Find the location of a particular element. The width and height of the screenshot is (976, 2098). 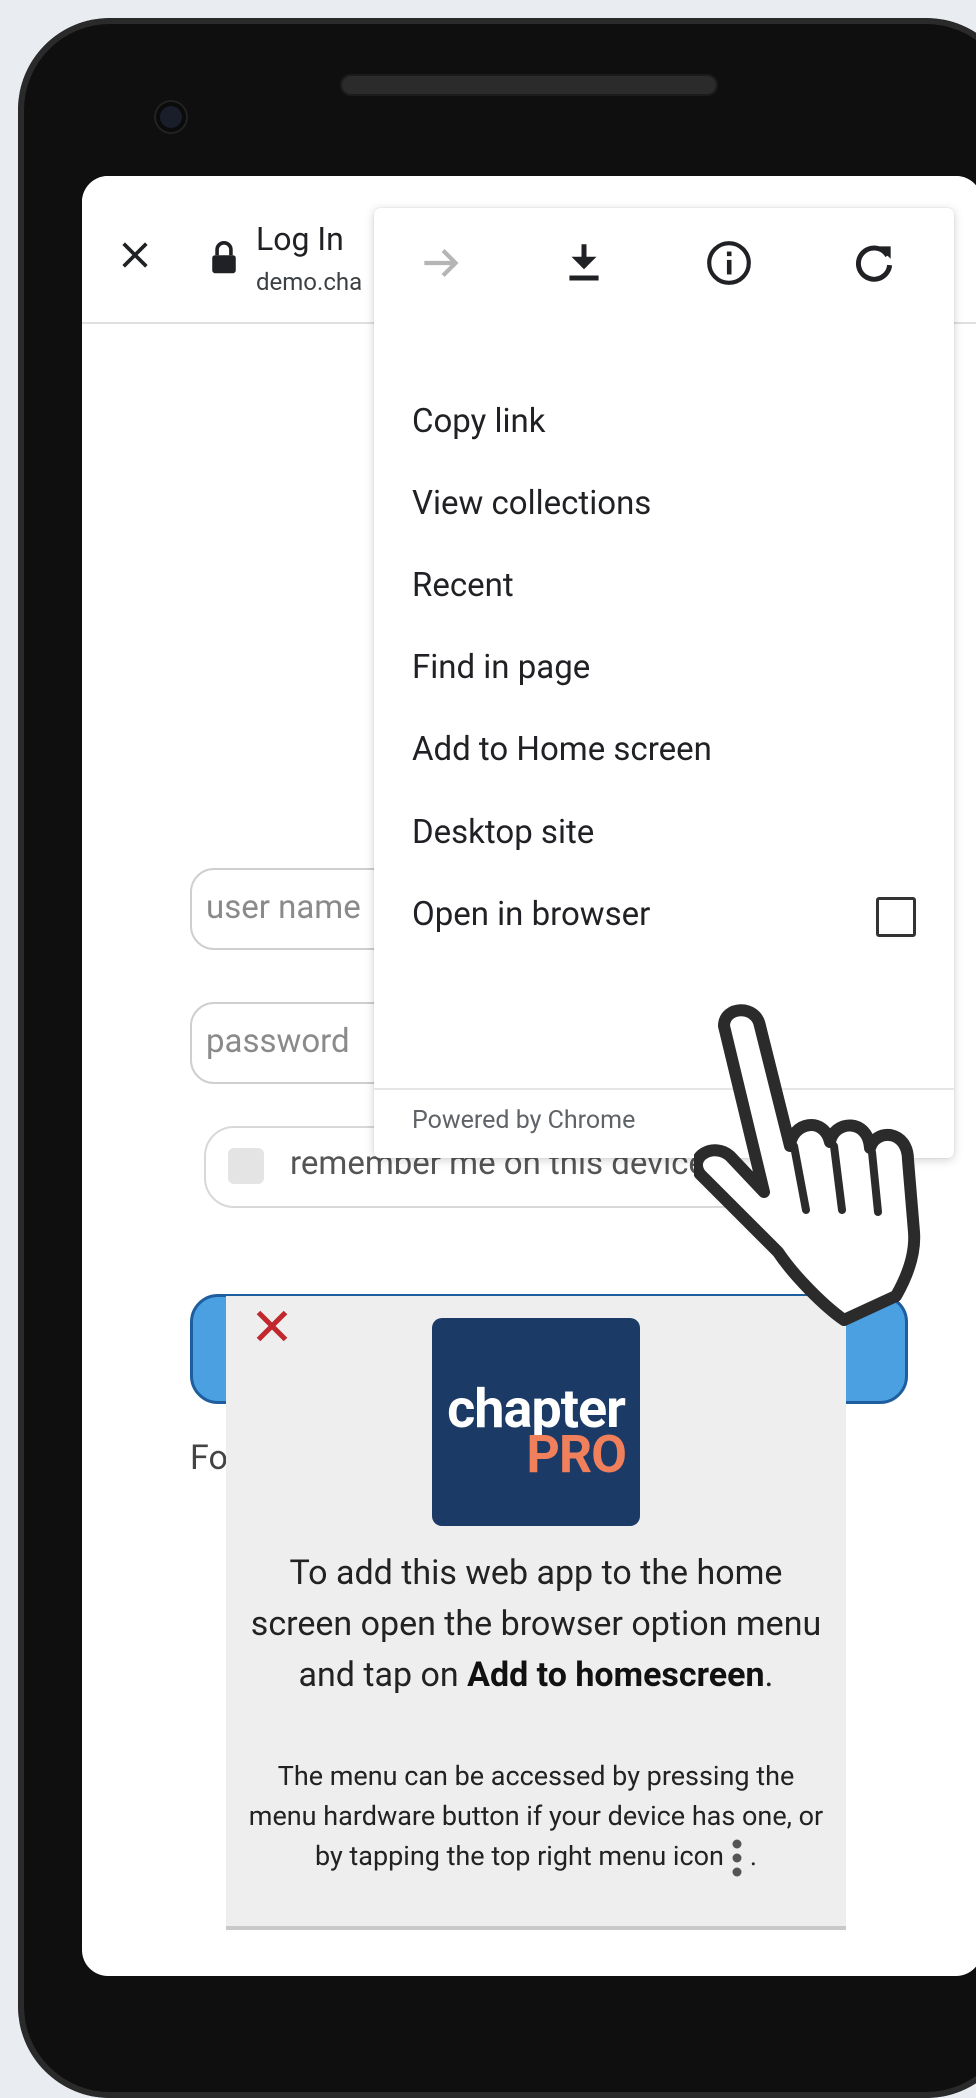

menu-item-recent: Recent is located at coordinates (463, 585).